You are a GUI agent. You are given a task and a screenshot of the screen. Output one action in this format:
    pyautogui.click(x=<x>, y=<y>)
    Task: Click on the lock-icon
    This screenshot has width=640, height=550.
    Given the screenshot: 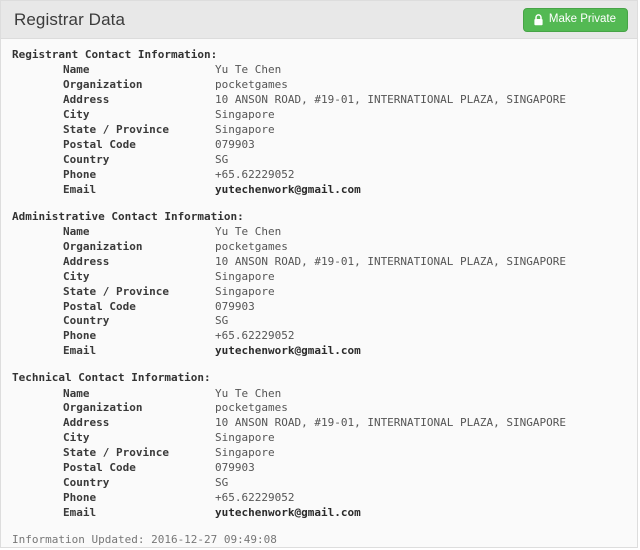 What is the action you would take?
    pyautogui.click(x=538, y=19)
    